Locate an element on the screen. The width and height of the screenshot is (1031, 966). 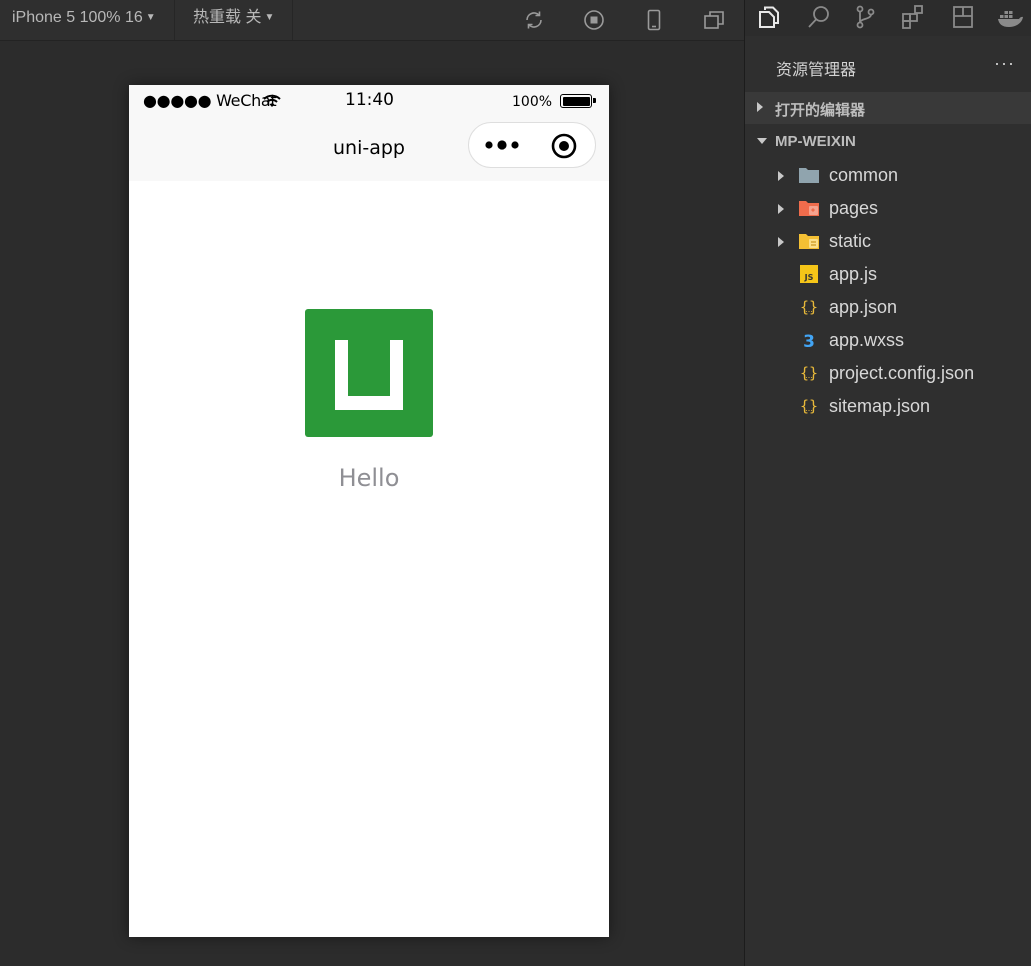
tree-item-project-config-json: {}… project.config.json is located at coordinates (888, 373).